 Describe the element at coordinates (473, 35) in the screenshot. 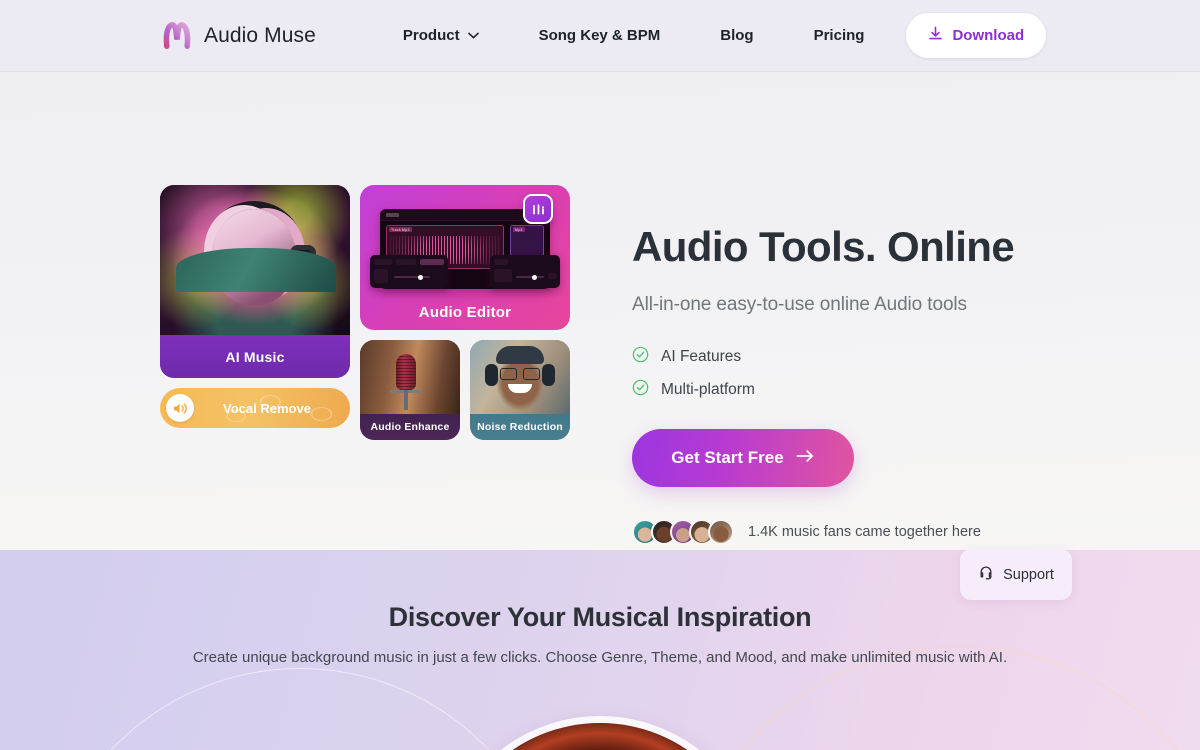

I see `chevron-down-icon` at that location.